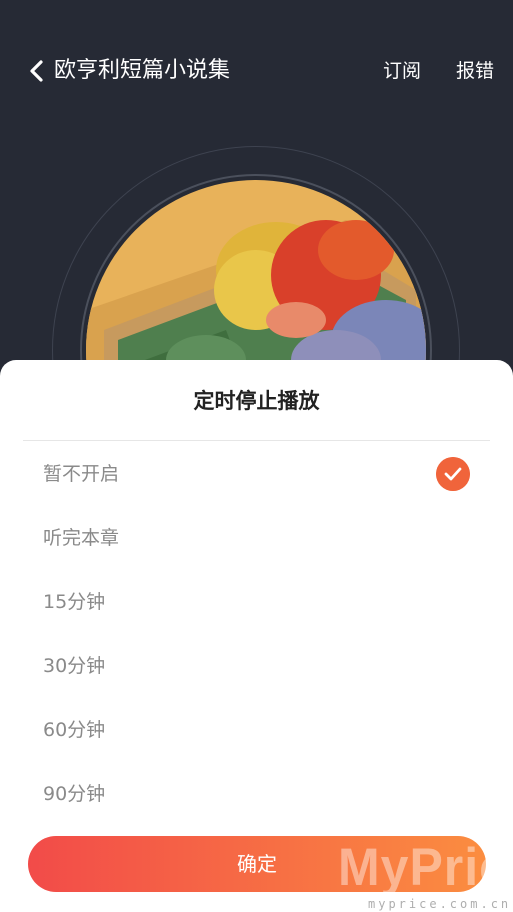 The image size is (513, 912). I want to click on timer-option-15min: 15分钟, so click(256, 602).